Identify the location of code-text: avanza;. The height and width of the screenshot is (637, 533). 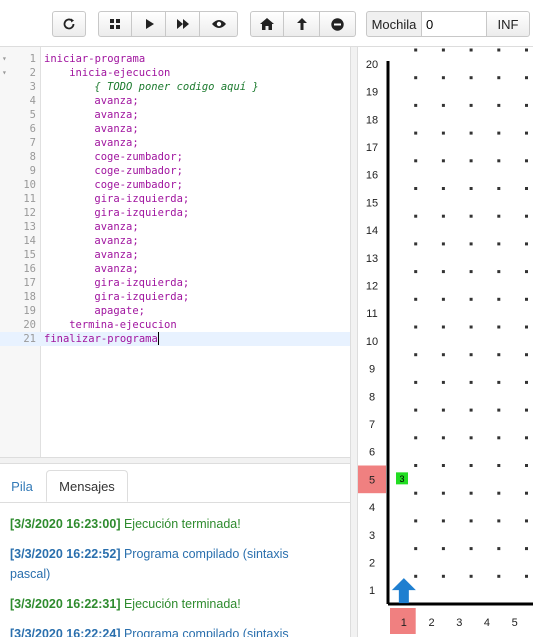
(116, 269).